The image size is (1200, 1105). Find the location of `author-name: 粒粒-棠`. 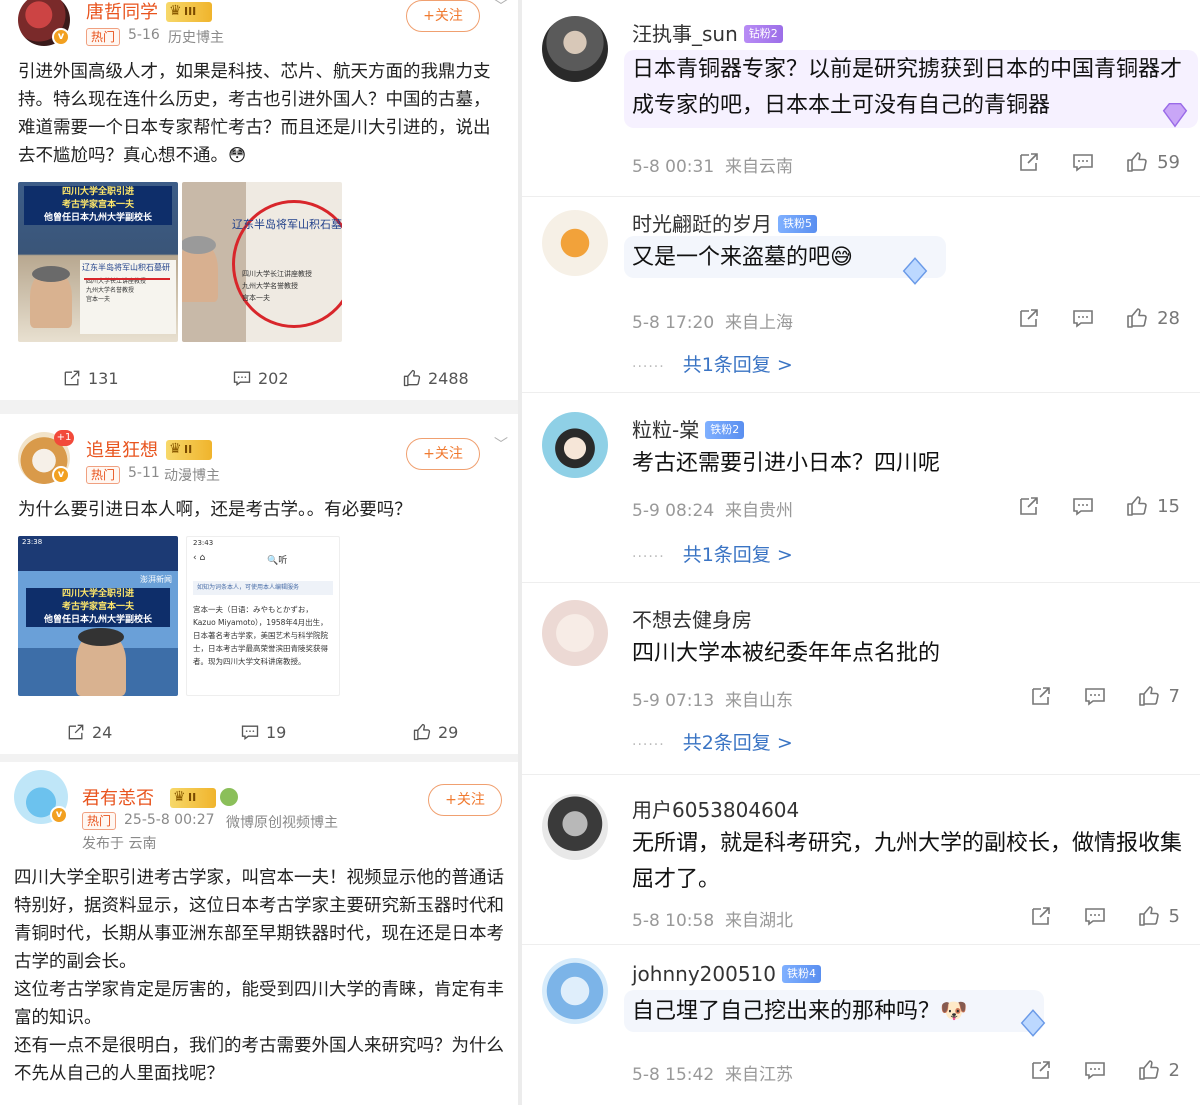

author-name: 粒粒-棠 is located at coordinates (666, 430).